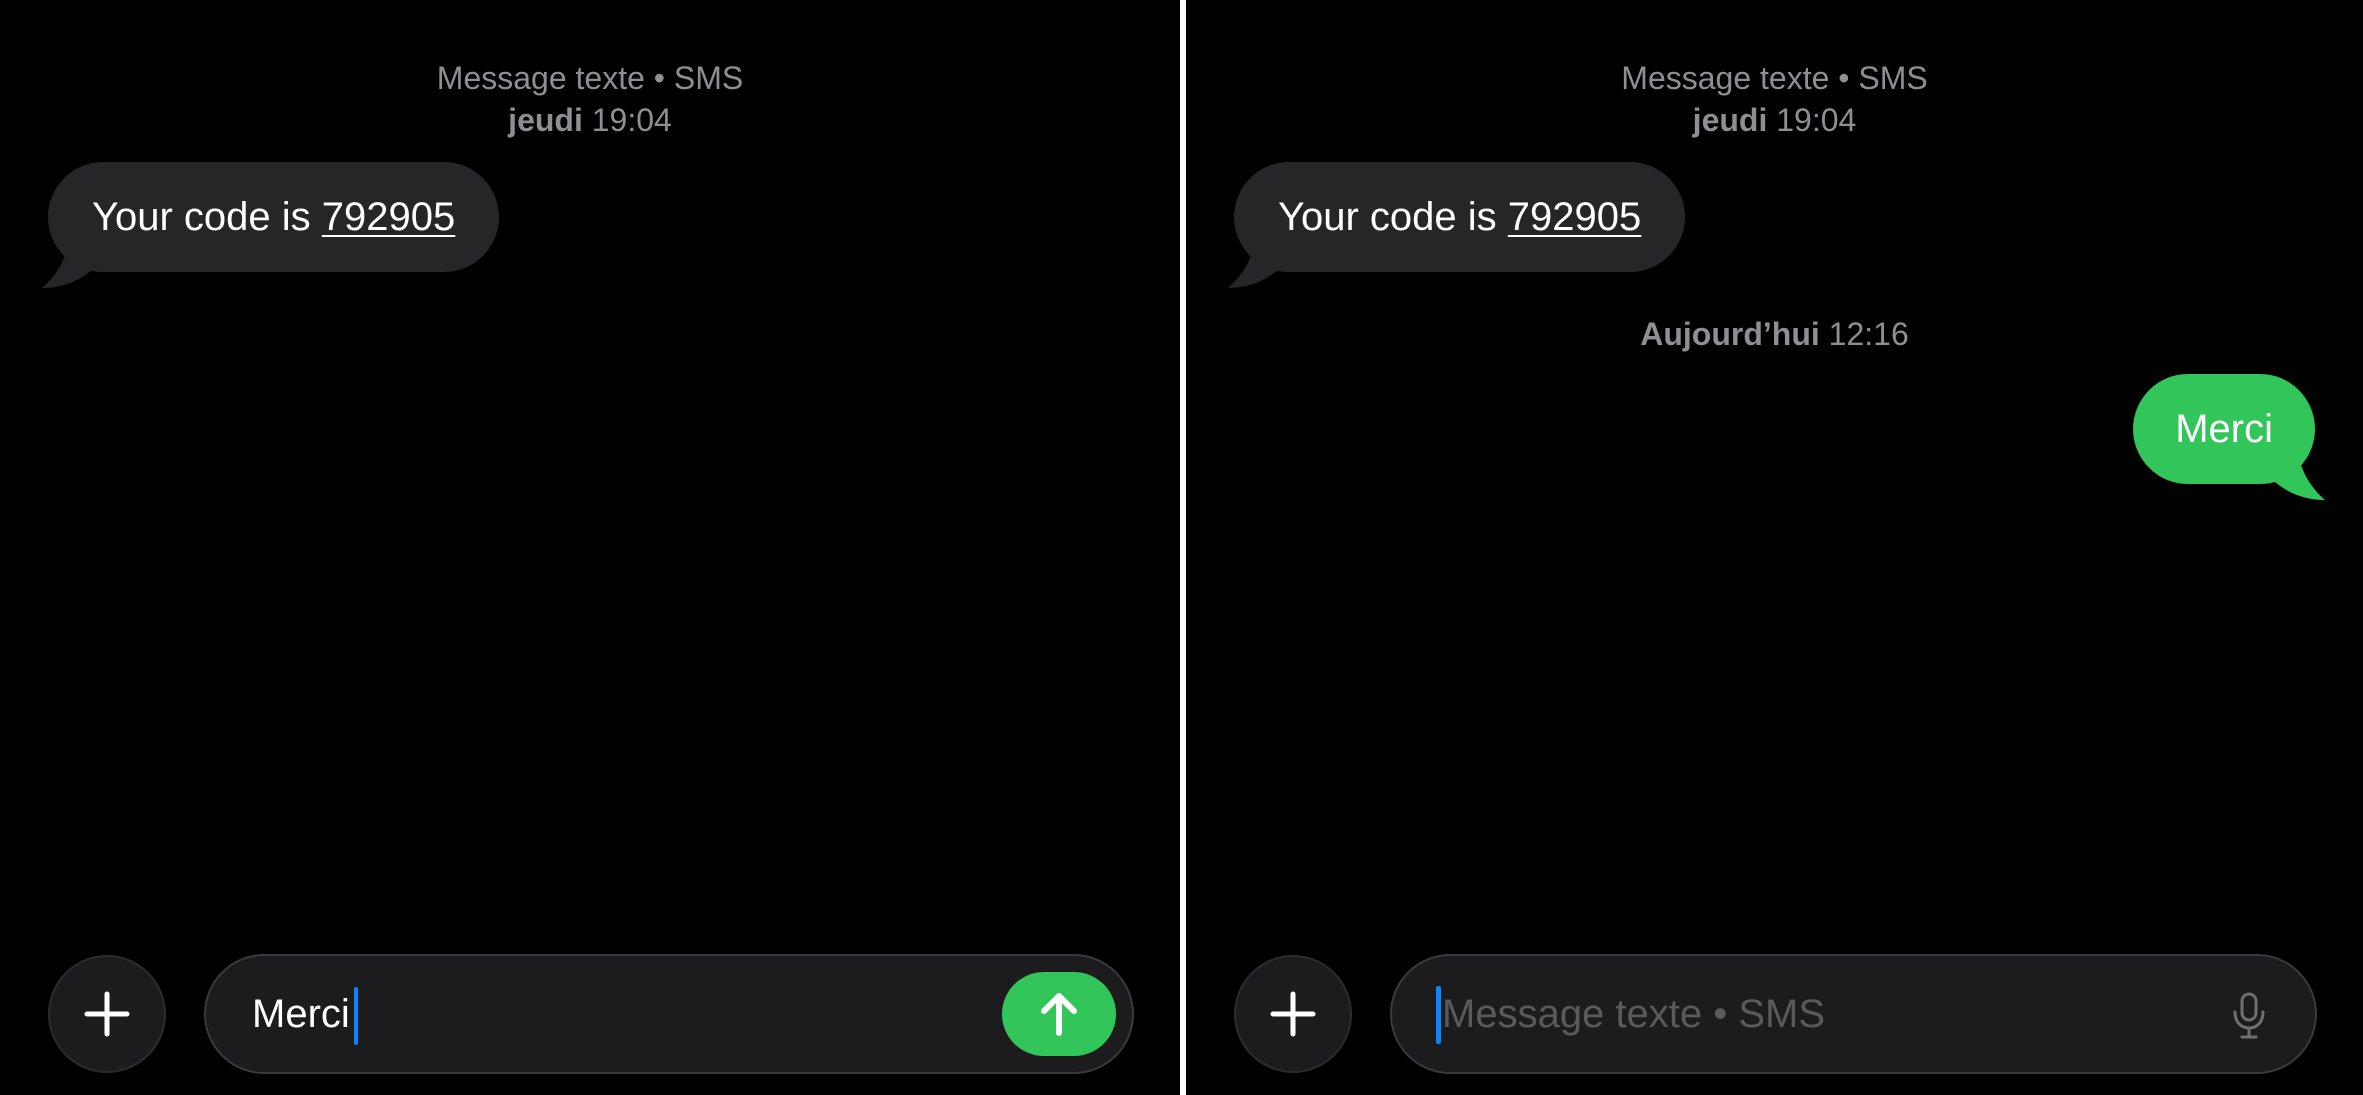 The width and height of the screenshot is (2363, 1095). Describe the element at coordinates (301, 1014) in the screenshot. I see `message-input-value: Merci` at that location.